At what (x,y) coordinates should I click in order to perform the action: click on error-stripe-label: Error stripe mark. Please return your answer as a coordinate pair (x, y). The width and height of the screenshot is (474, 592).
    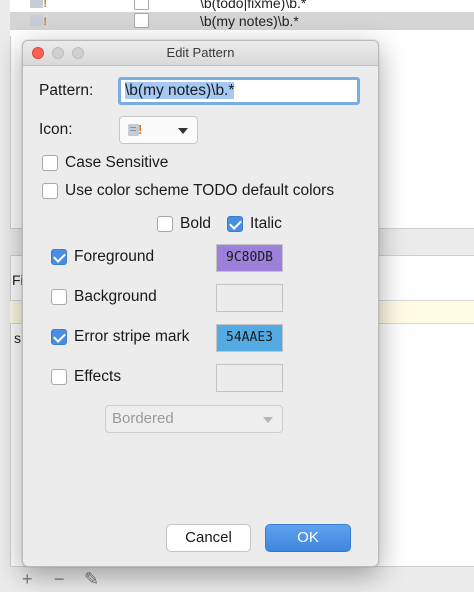
    Looking at the image, I should click on (131, 337).